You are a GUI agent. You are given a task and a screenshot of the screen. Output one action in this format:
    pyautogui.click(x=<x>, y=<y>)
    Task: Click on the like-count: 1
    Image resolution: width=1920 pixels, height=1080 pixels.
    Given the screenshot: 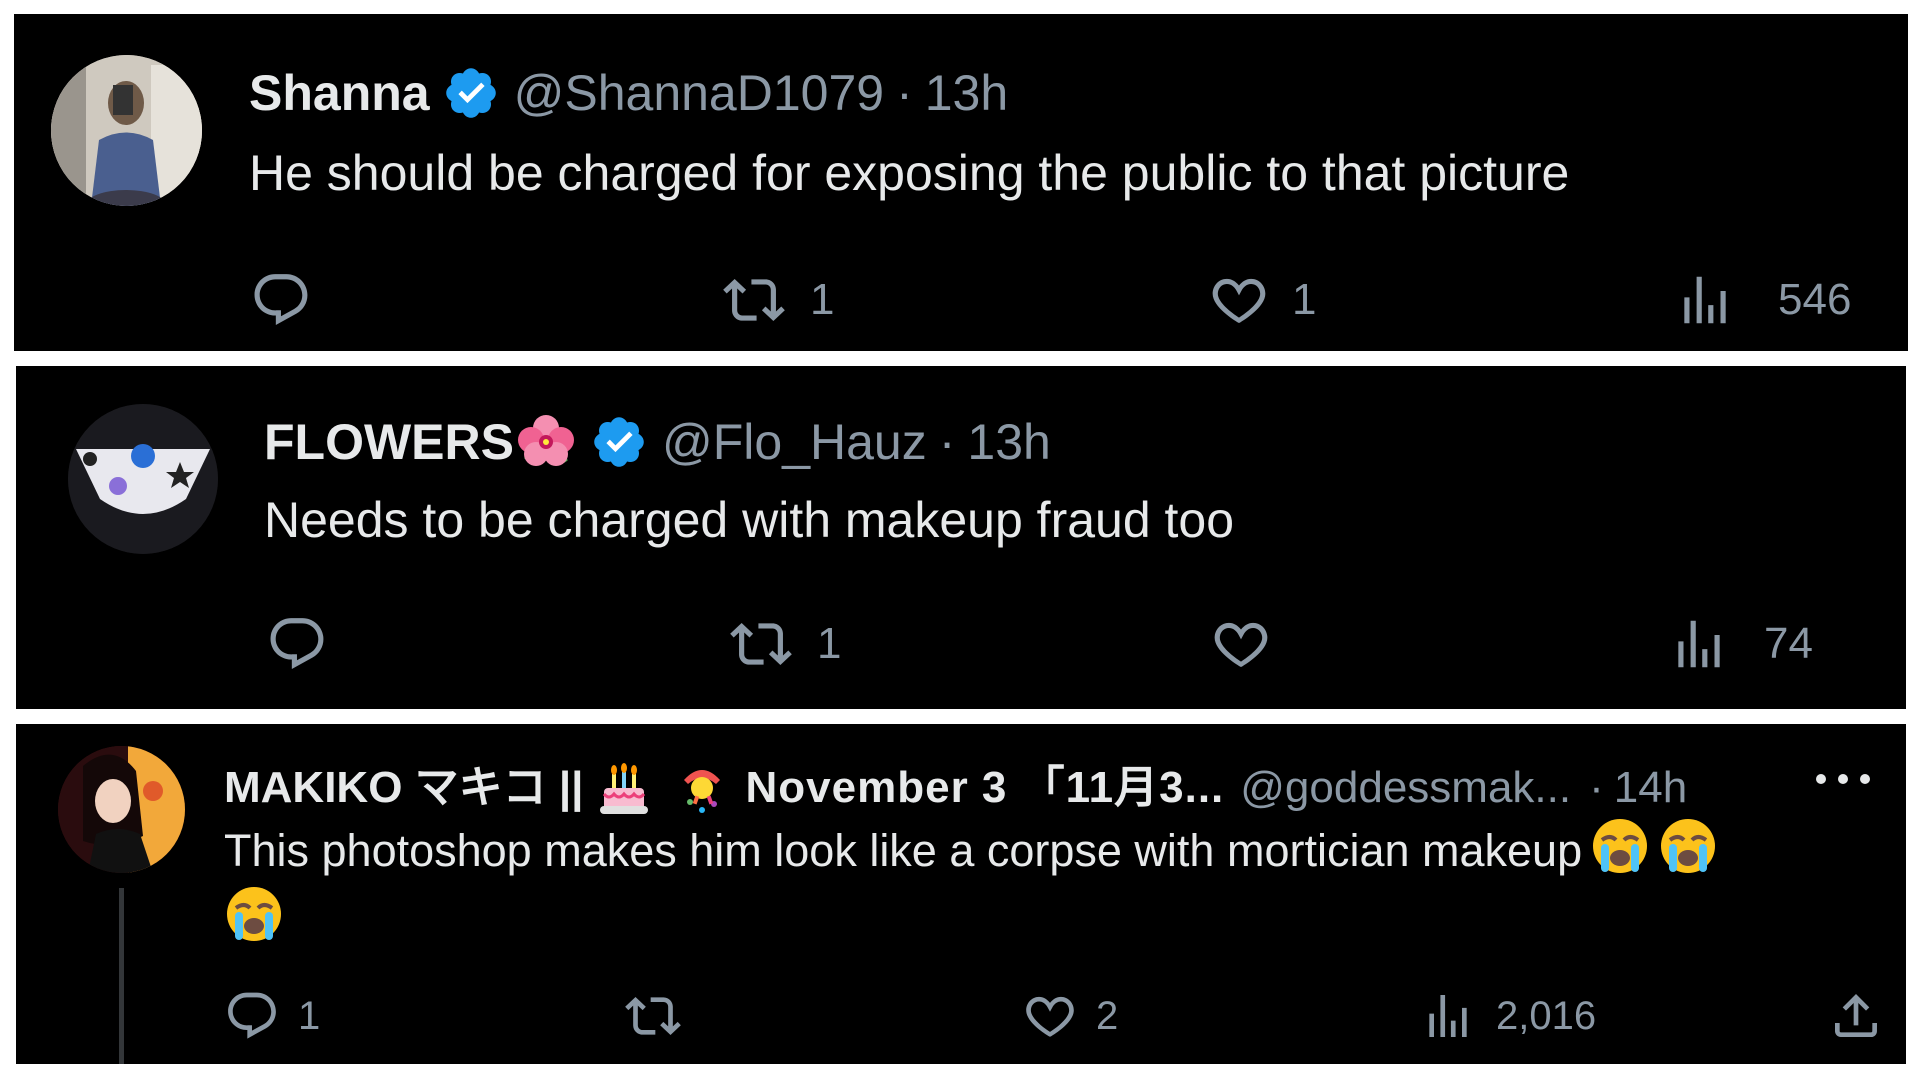 What is the action you would take?
    pyautogui.click(x=1304, y=299)
    